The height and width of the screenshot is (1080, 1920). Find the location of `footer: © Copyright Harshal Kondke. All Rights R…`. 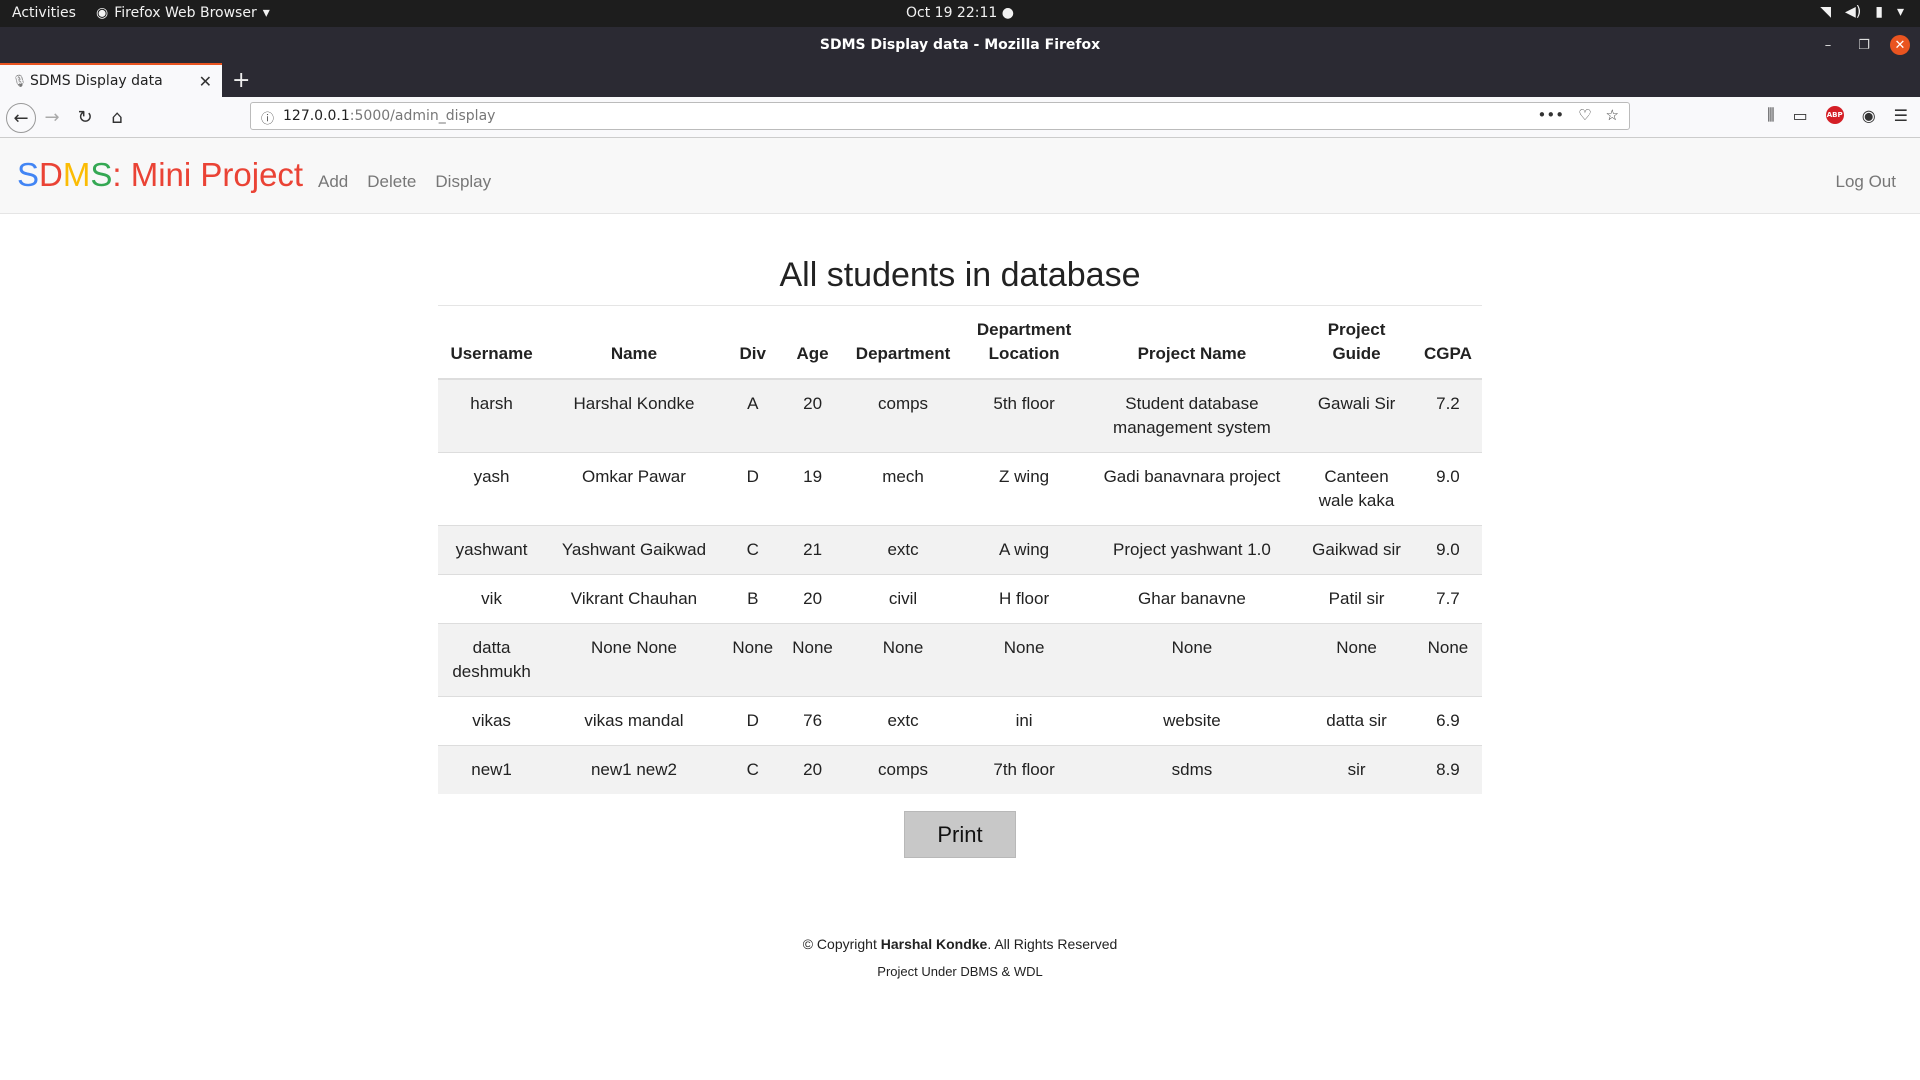

footer: © Copyright Harshal Kondke. All Rights R… is located at coordinates (960, 957).